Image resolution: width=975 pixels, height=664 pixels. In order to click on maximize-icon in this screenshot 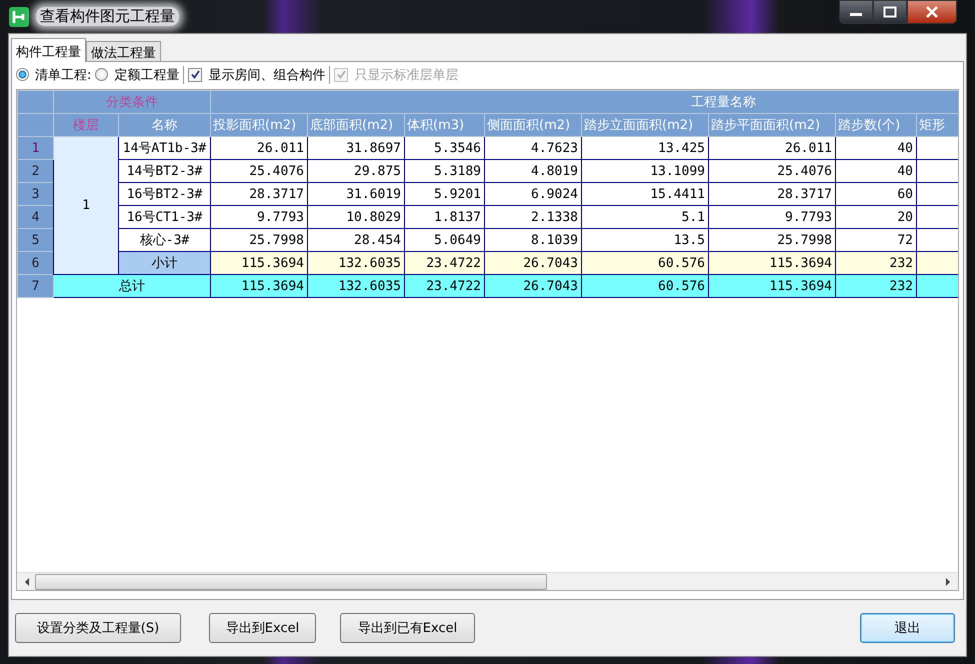, I will do `click(890, 12)`.